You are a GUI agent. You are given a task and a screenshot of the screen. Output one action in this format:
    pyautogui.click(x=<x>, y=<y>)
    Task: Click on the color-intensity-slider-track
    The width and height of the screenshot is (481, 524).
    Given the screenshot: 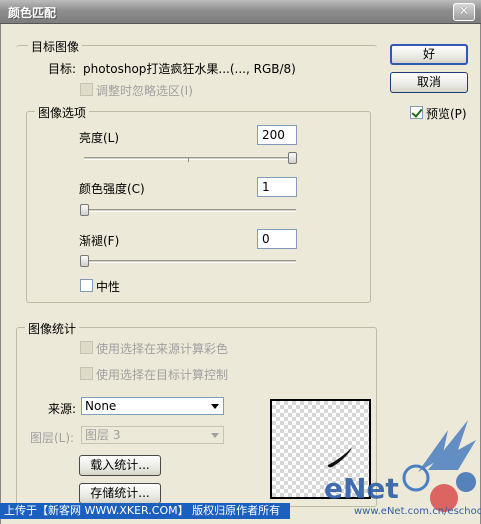 What is the action you would take?
    pyautogui.click(x=190, y=210)
    